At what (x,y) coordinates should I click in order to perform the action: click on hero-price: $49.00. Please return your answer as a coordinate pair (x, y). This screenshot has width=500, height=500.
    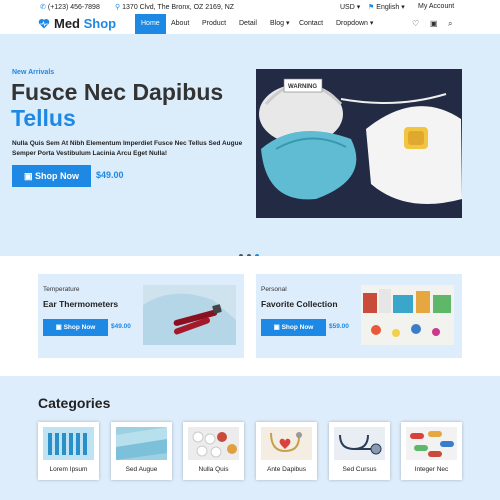
    Looking at the image, I should click on (110, 175).